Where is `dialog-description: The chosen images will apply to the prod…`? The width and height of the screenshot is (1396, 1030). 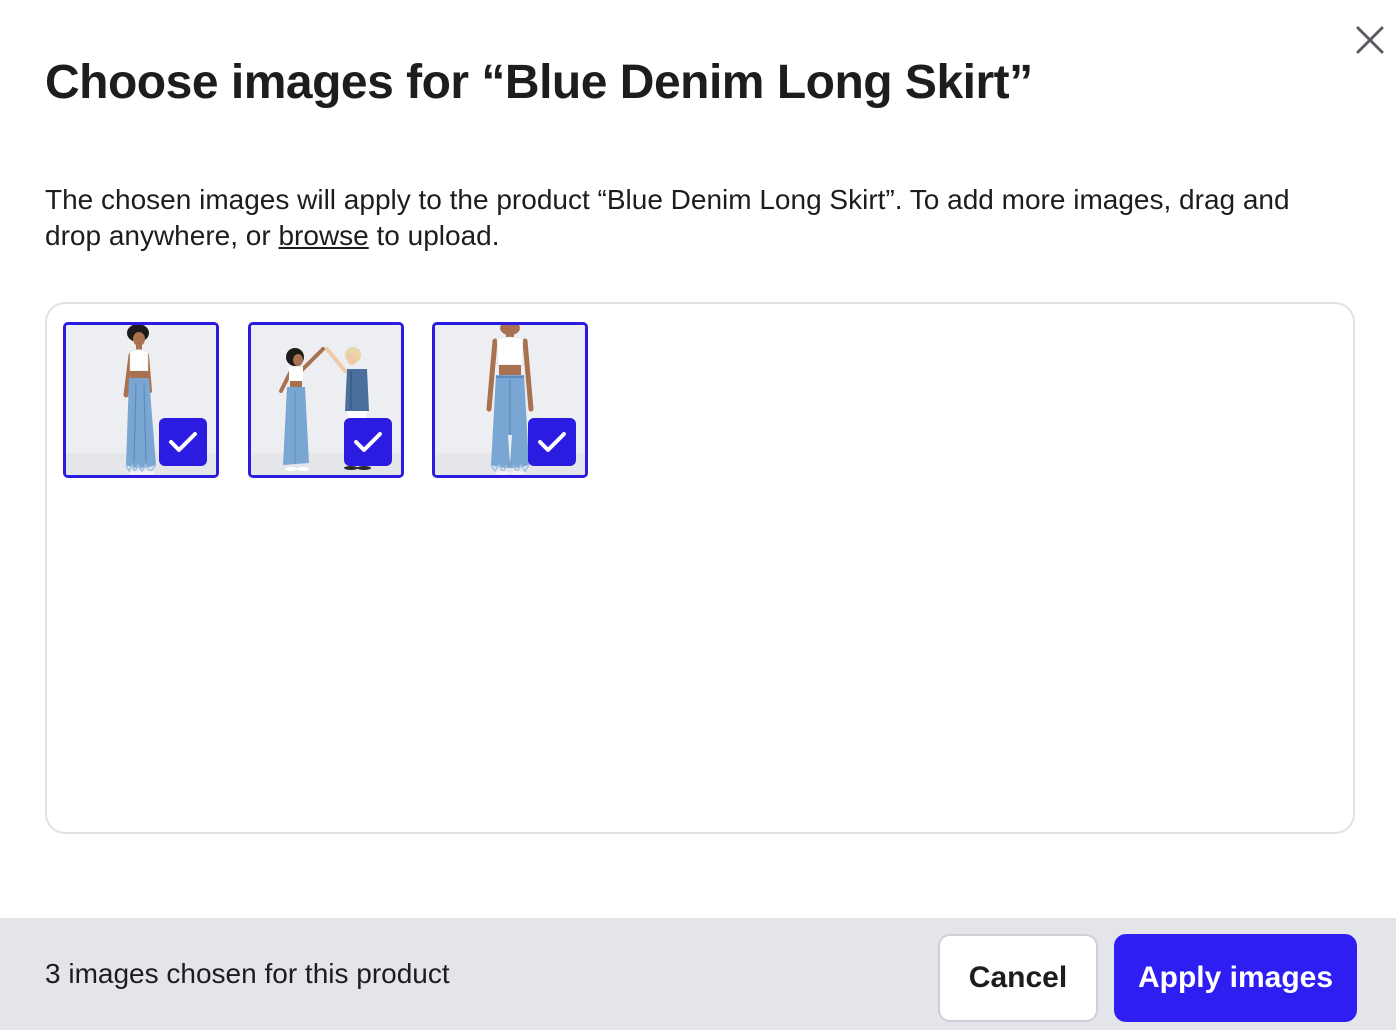
dialog-description: The chosen images will apply to the prod… is located at coordinates (695, 218).